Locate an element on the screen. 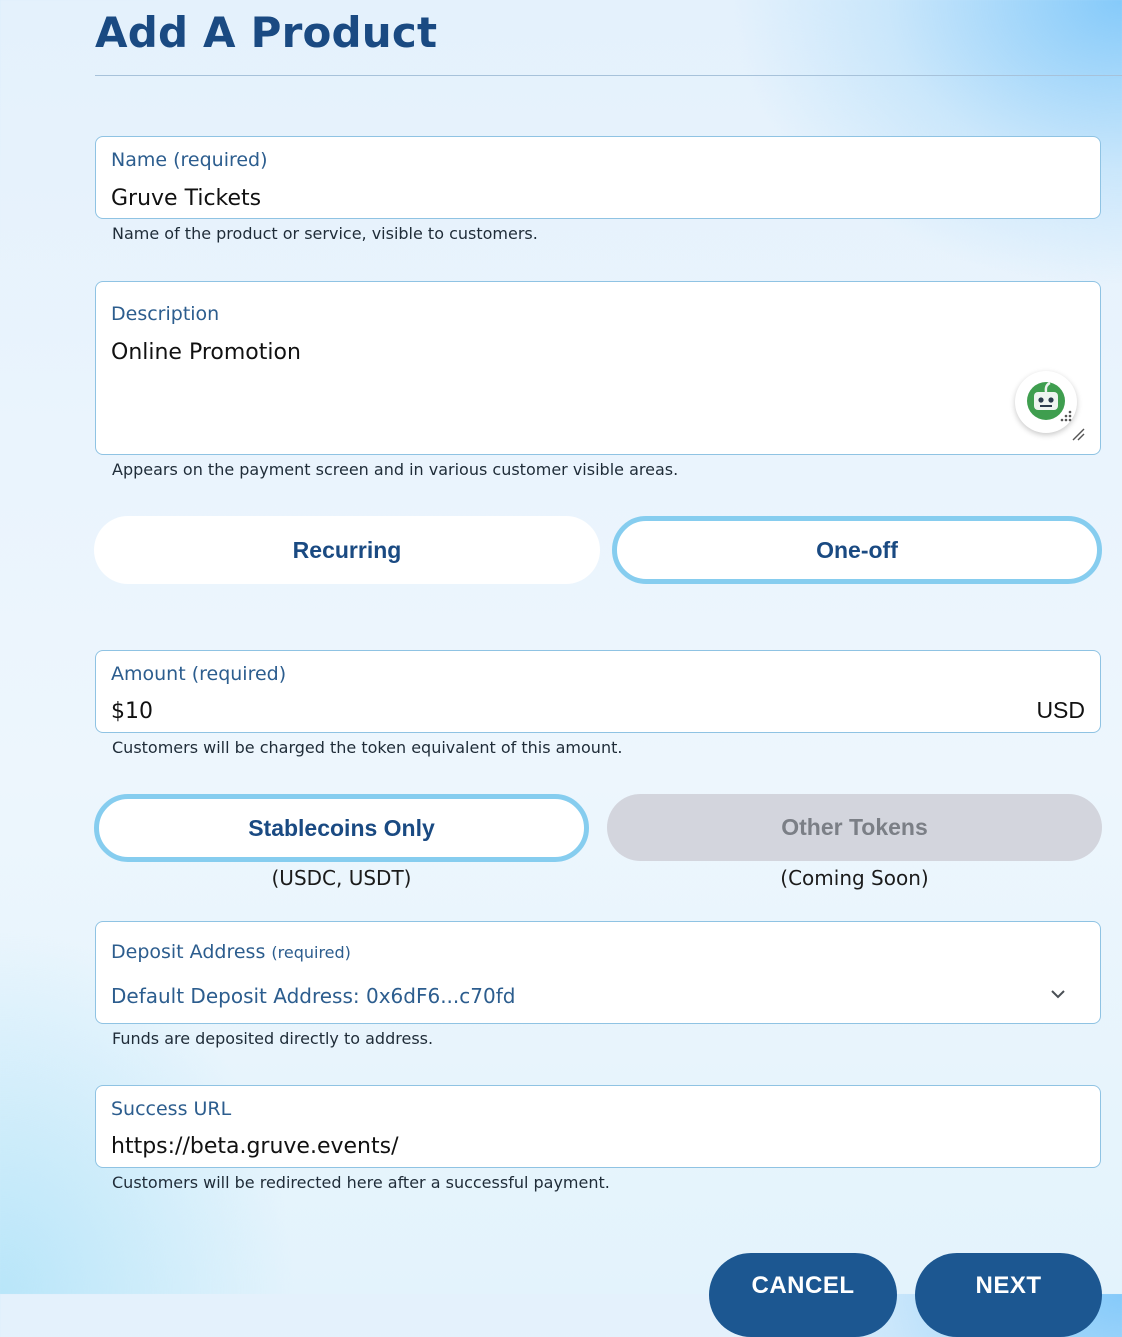 The width and height of the screenshot is (1122, 1337). resize-handle-icon is located at coordinates (1078, 434).